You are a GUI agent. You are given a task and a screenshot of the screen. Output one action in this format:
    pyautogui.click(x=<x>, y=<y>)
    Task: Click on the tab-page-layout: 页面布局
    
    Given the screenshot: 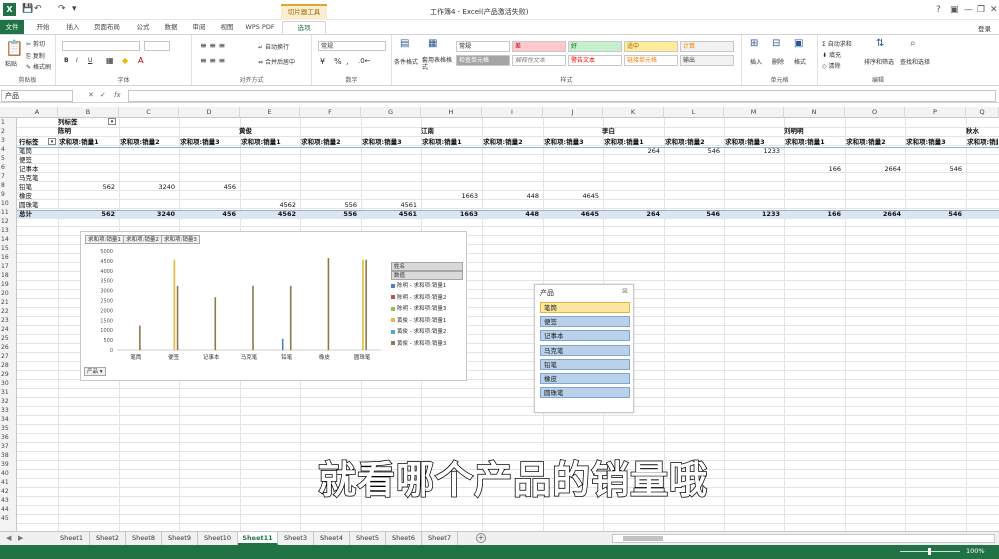 What is the action you would take?
    pyautogui.click(x=107, y=27)
    